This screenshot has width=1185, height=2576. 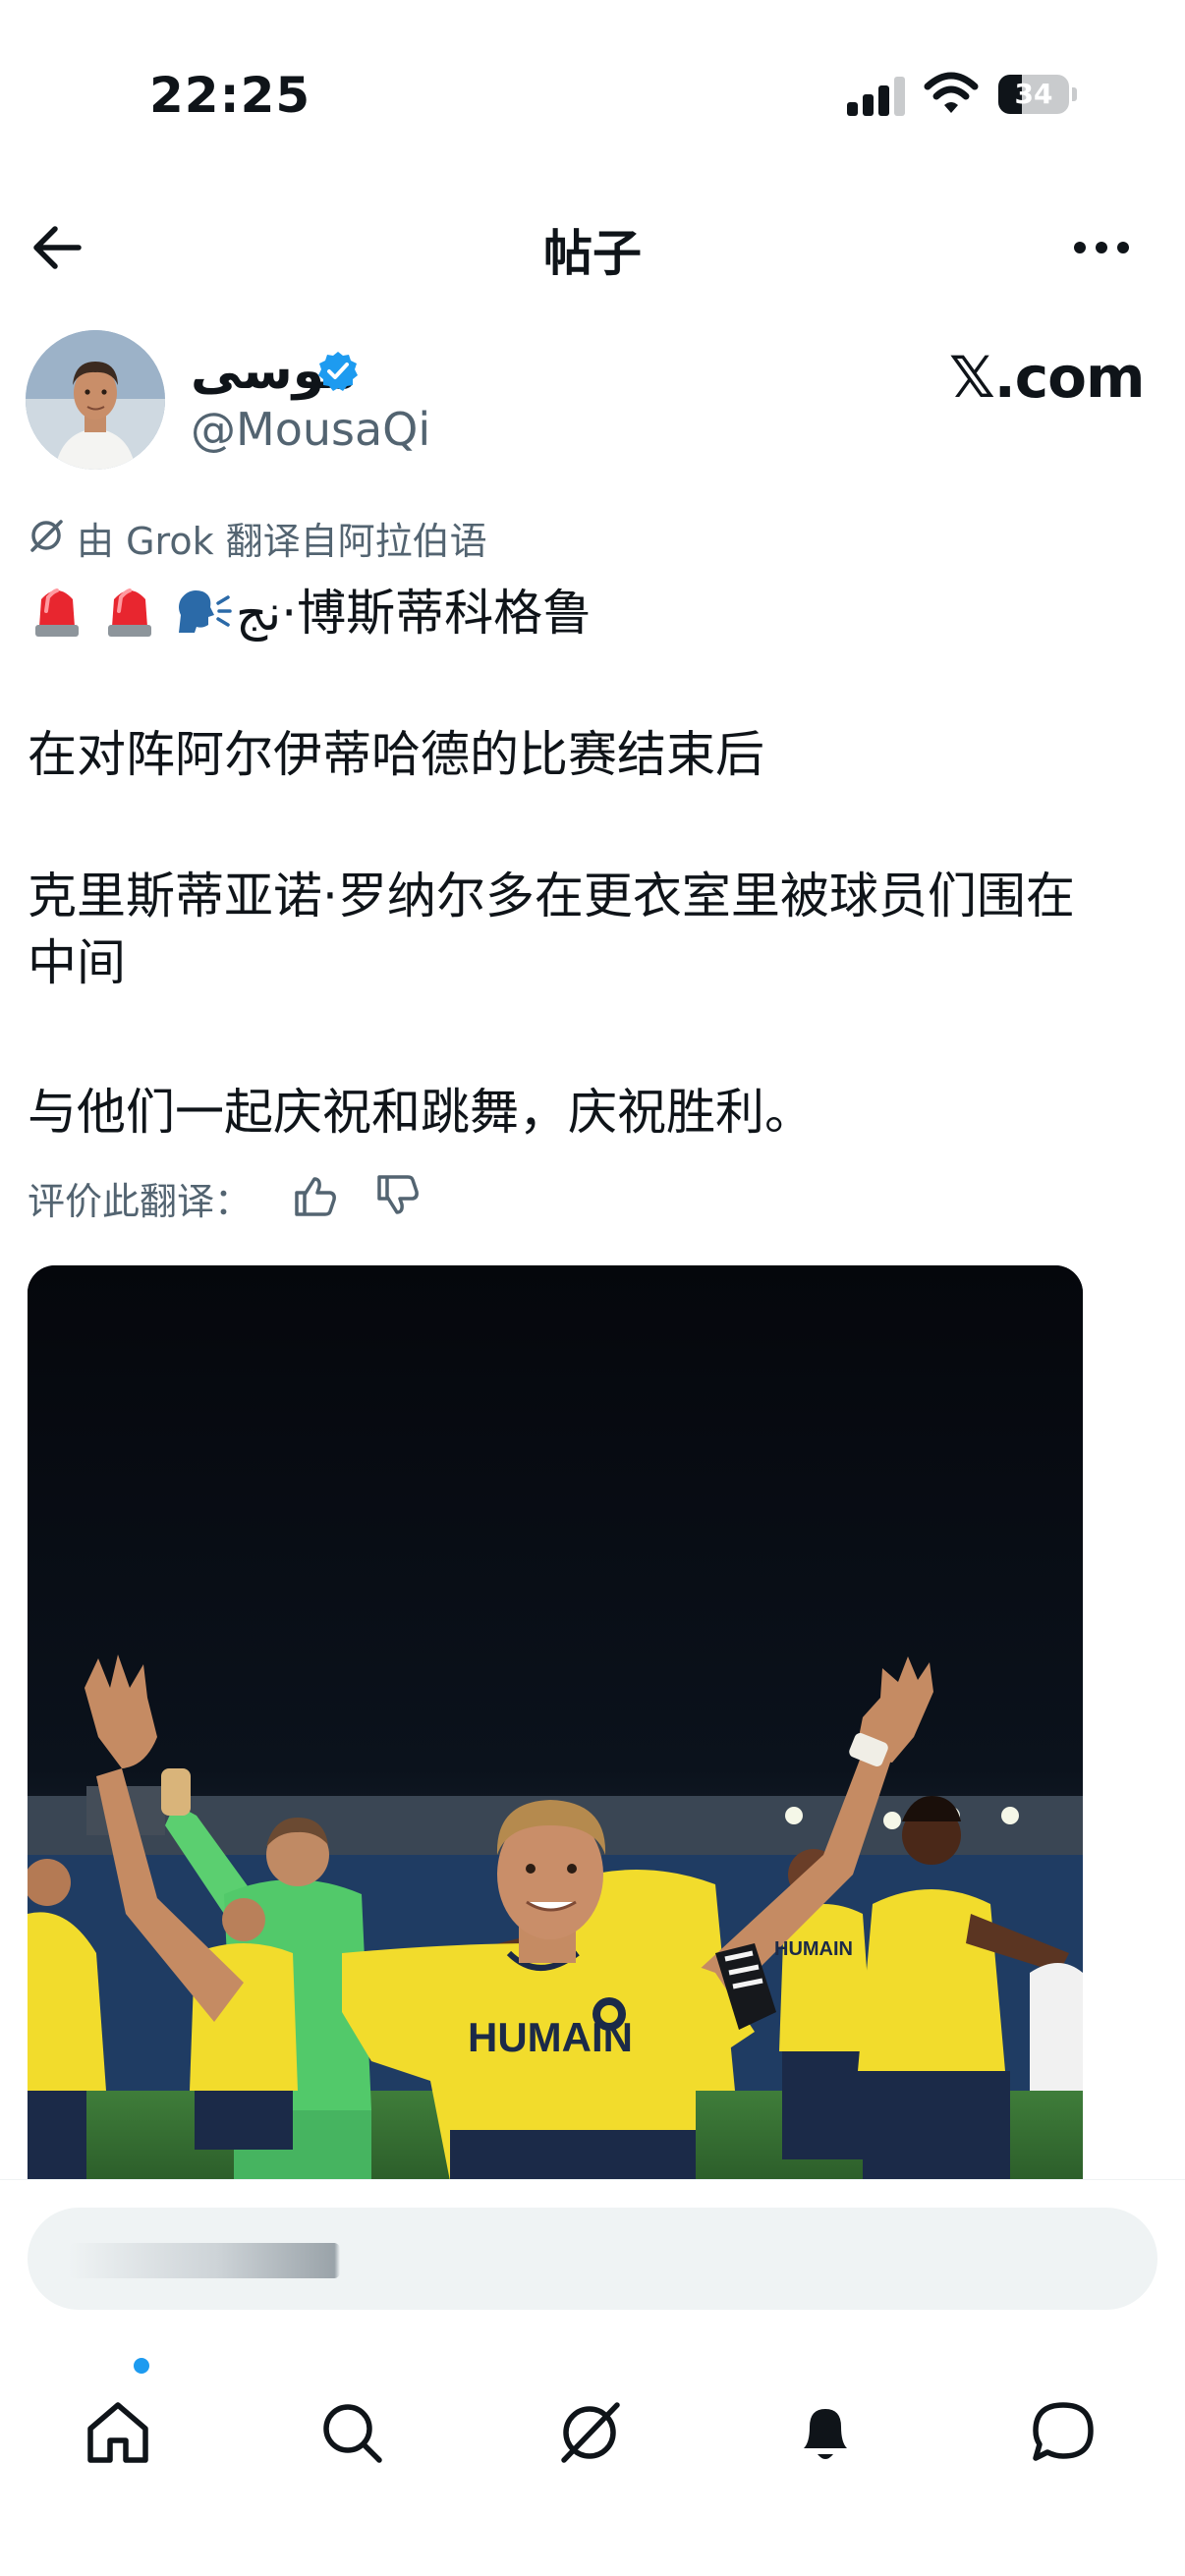 I want to click on home-notification-dot, so click(x=141, y=2366).